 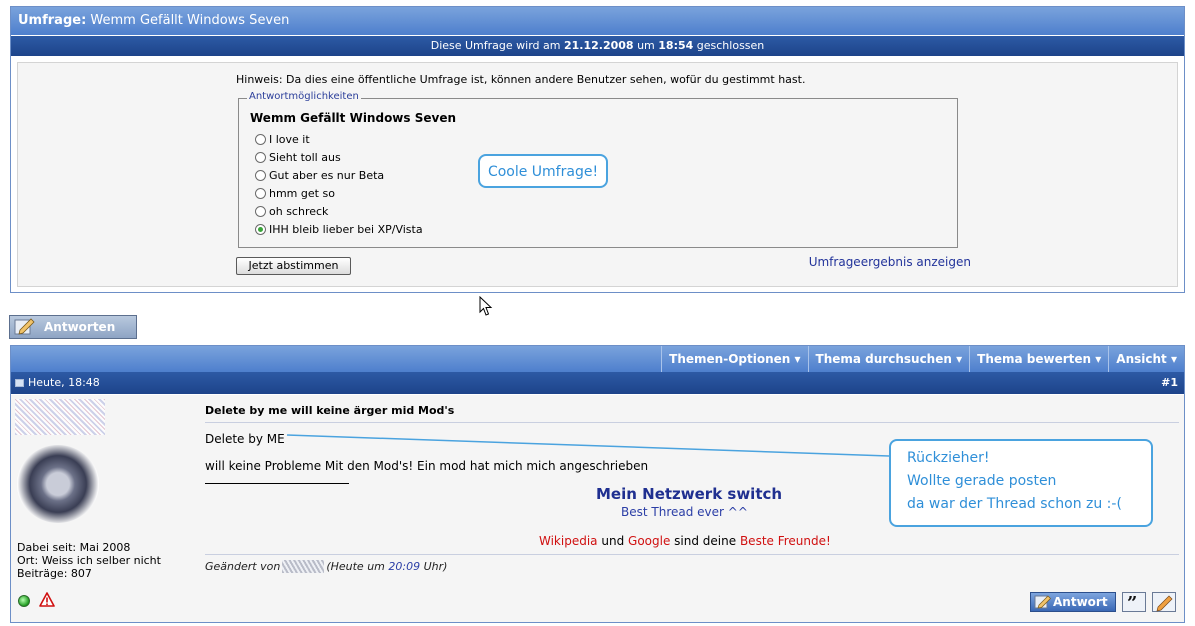 I want to click on vote-button: Jetzt abstimmen, so click(x=293, y=266).